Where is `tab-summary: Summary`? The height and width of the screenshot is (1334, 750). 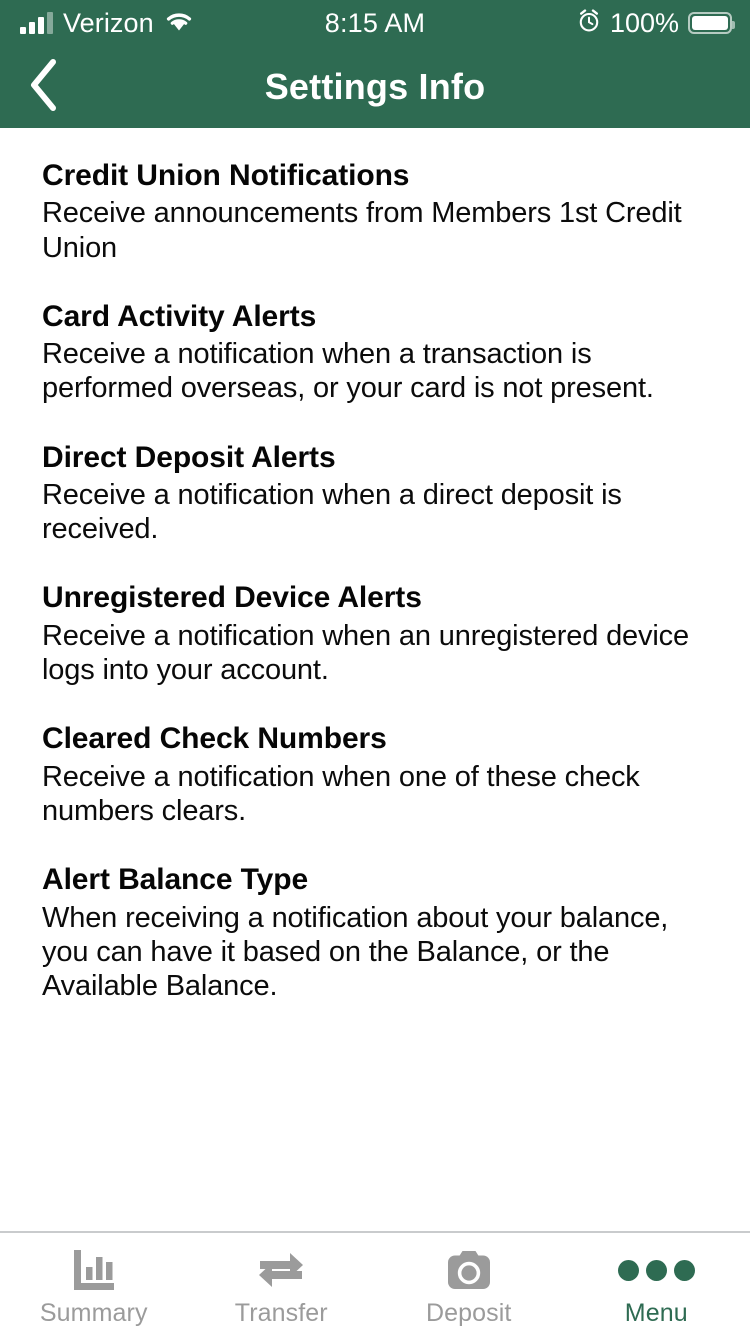 tab-summary: Summary is located at coordinates (94, 1283).